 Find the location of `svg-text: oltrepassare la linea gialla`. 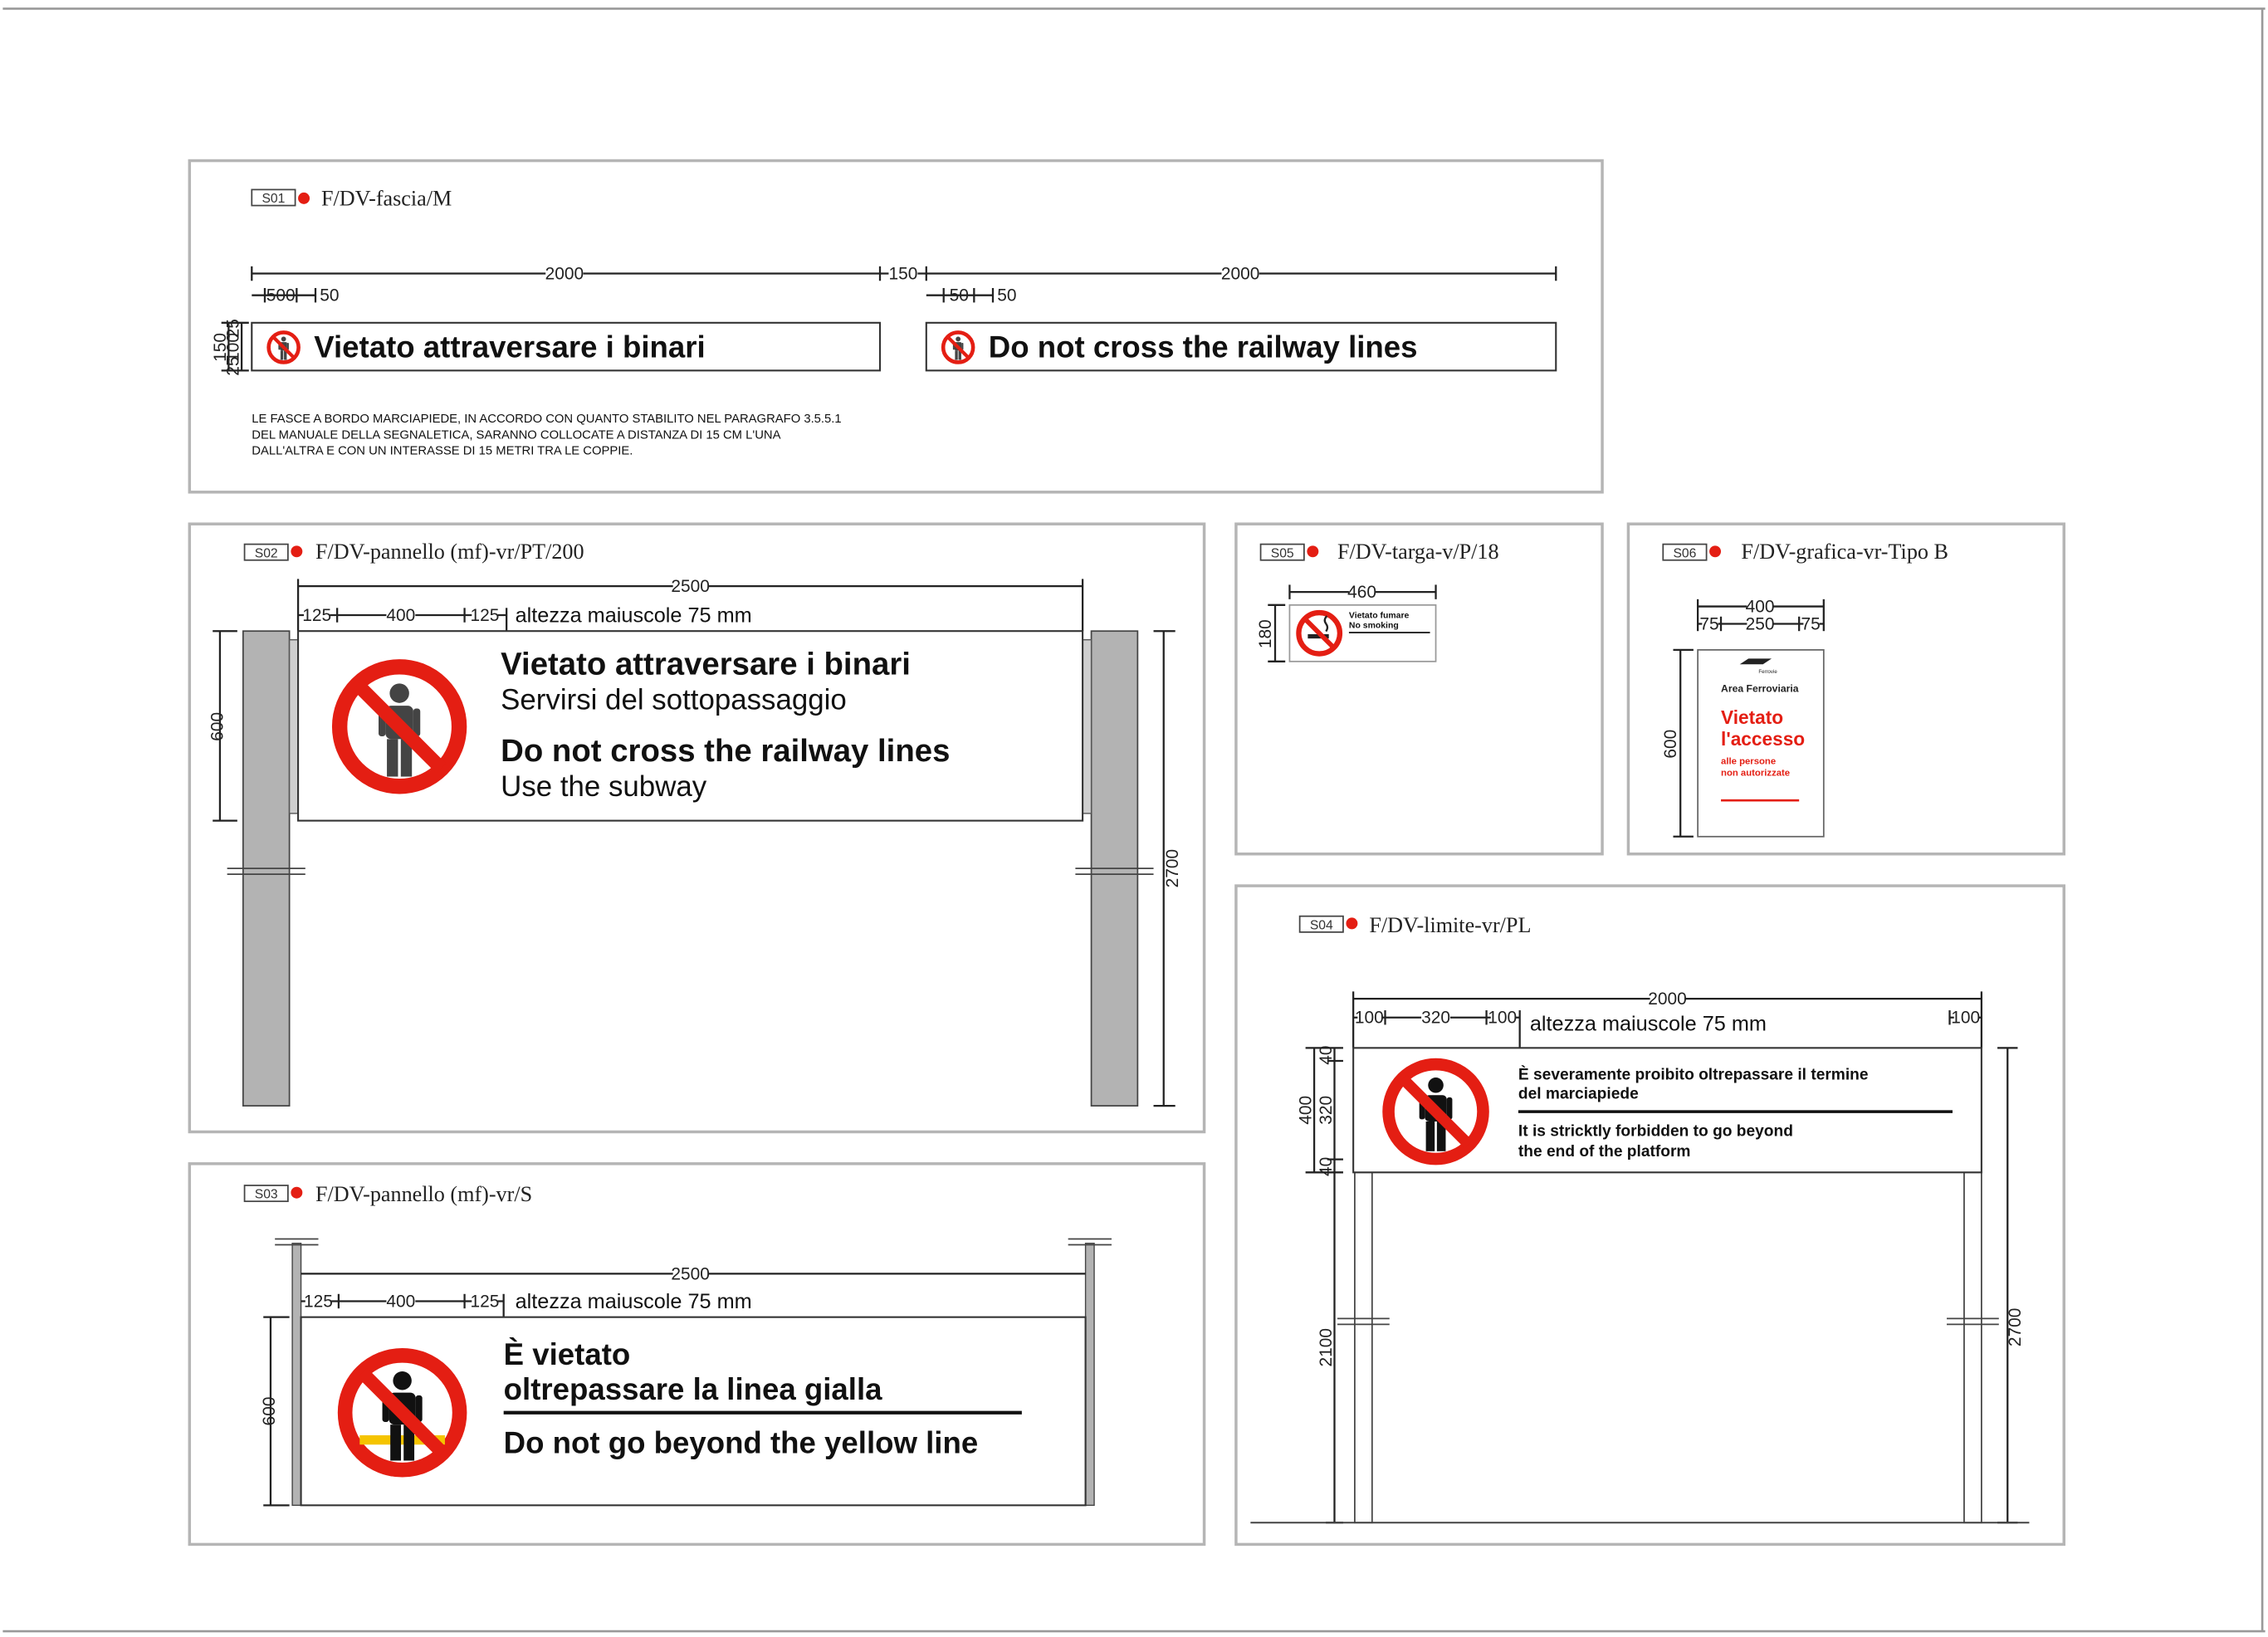

svg-text: oltrepassare la linea gialla is located at coordinates (693, 1389).